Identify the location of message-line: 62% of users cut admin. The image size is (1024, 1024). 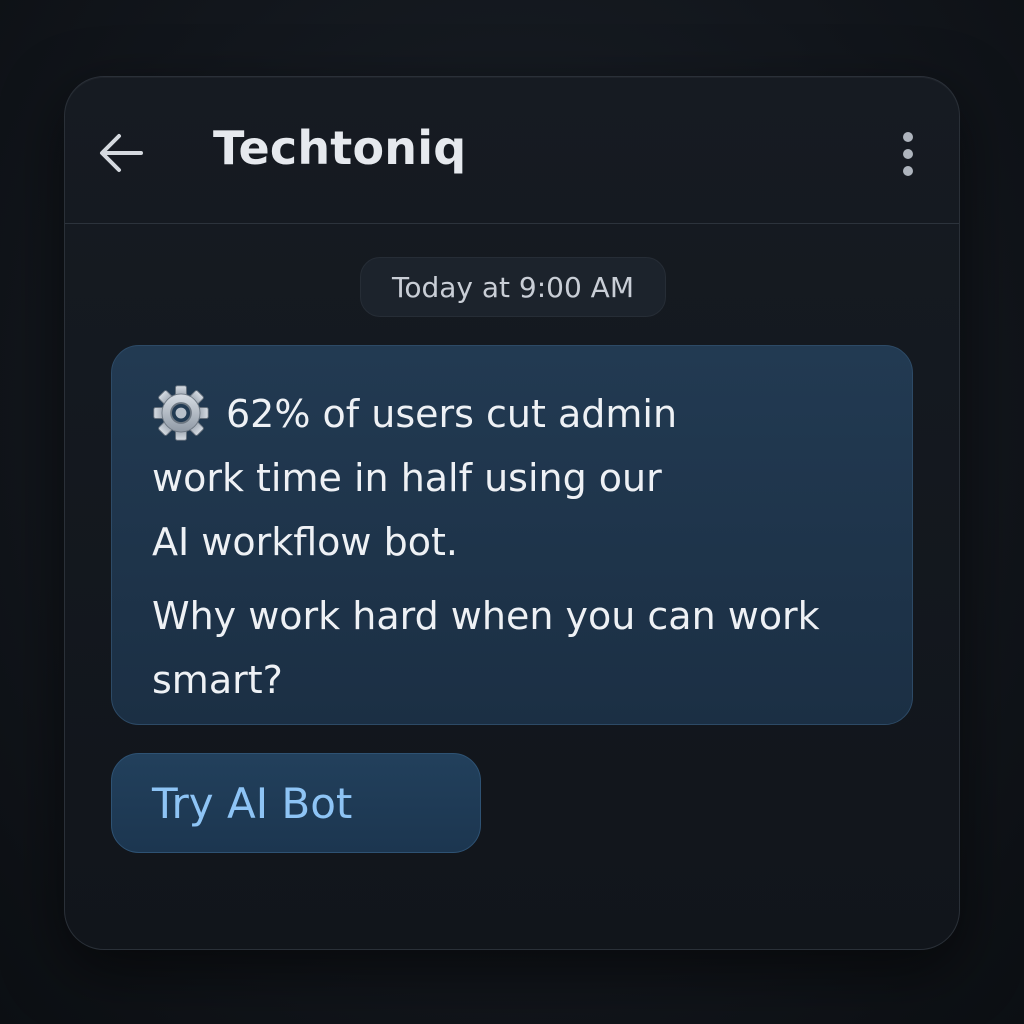
(512, 414).